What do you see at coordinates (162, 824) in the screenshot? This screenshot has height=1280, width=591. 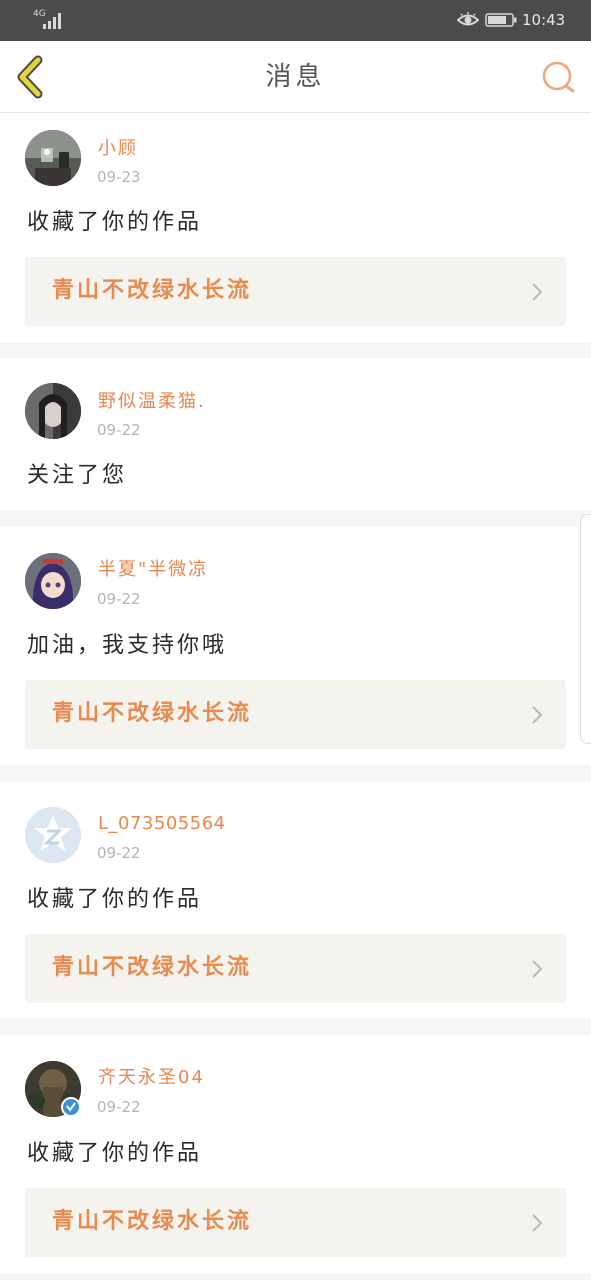 I see `username: L_073505564` at bounding box center [162, 824].